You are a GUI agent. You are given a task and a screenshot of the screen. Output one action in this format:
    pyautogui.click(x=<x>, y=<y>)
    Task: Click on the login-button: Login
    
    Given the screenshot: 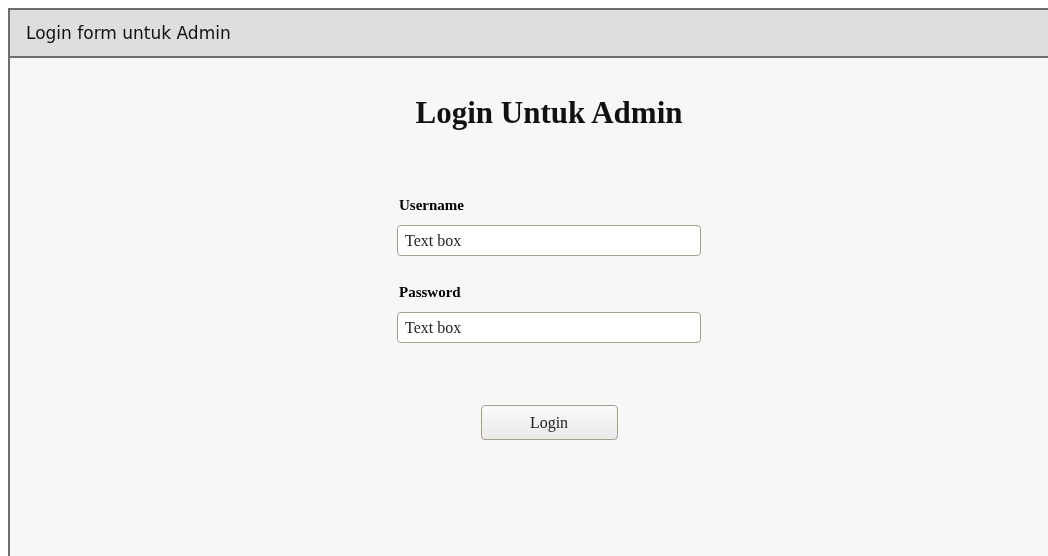 What is the action you would take?
    pyautogui.click(x=549, y=422)
    